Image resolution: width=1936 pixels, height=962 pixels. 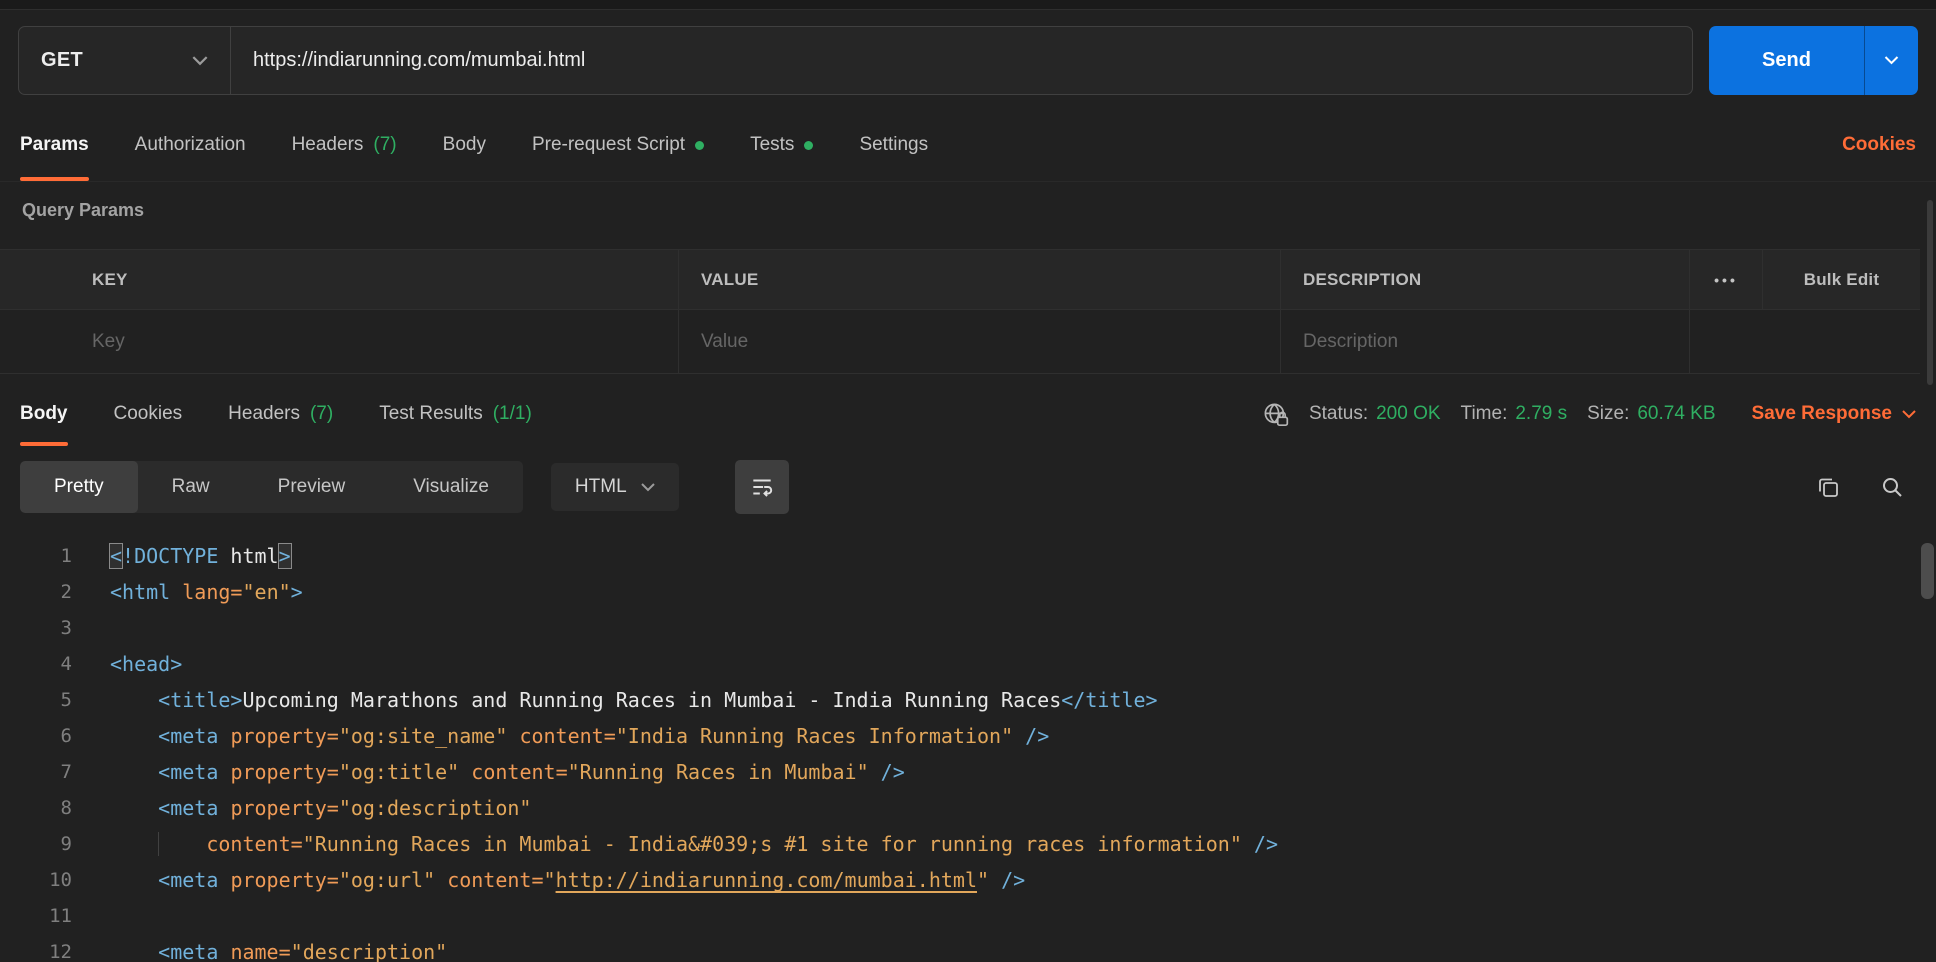 I want to click on view-tab-pretty: Pretty, so click(x=79, y=487).